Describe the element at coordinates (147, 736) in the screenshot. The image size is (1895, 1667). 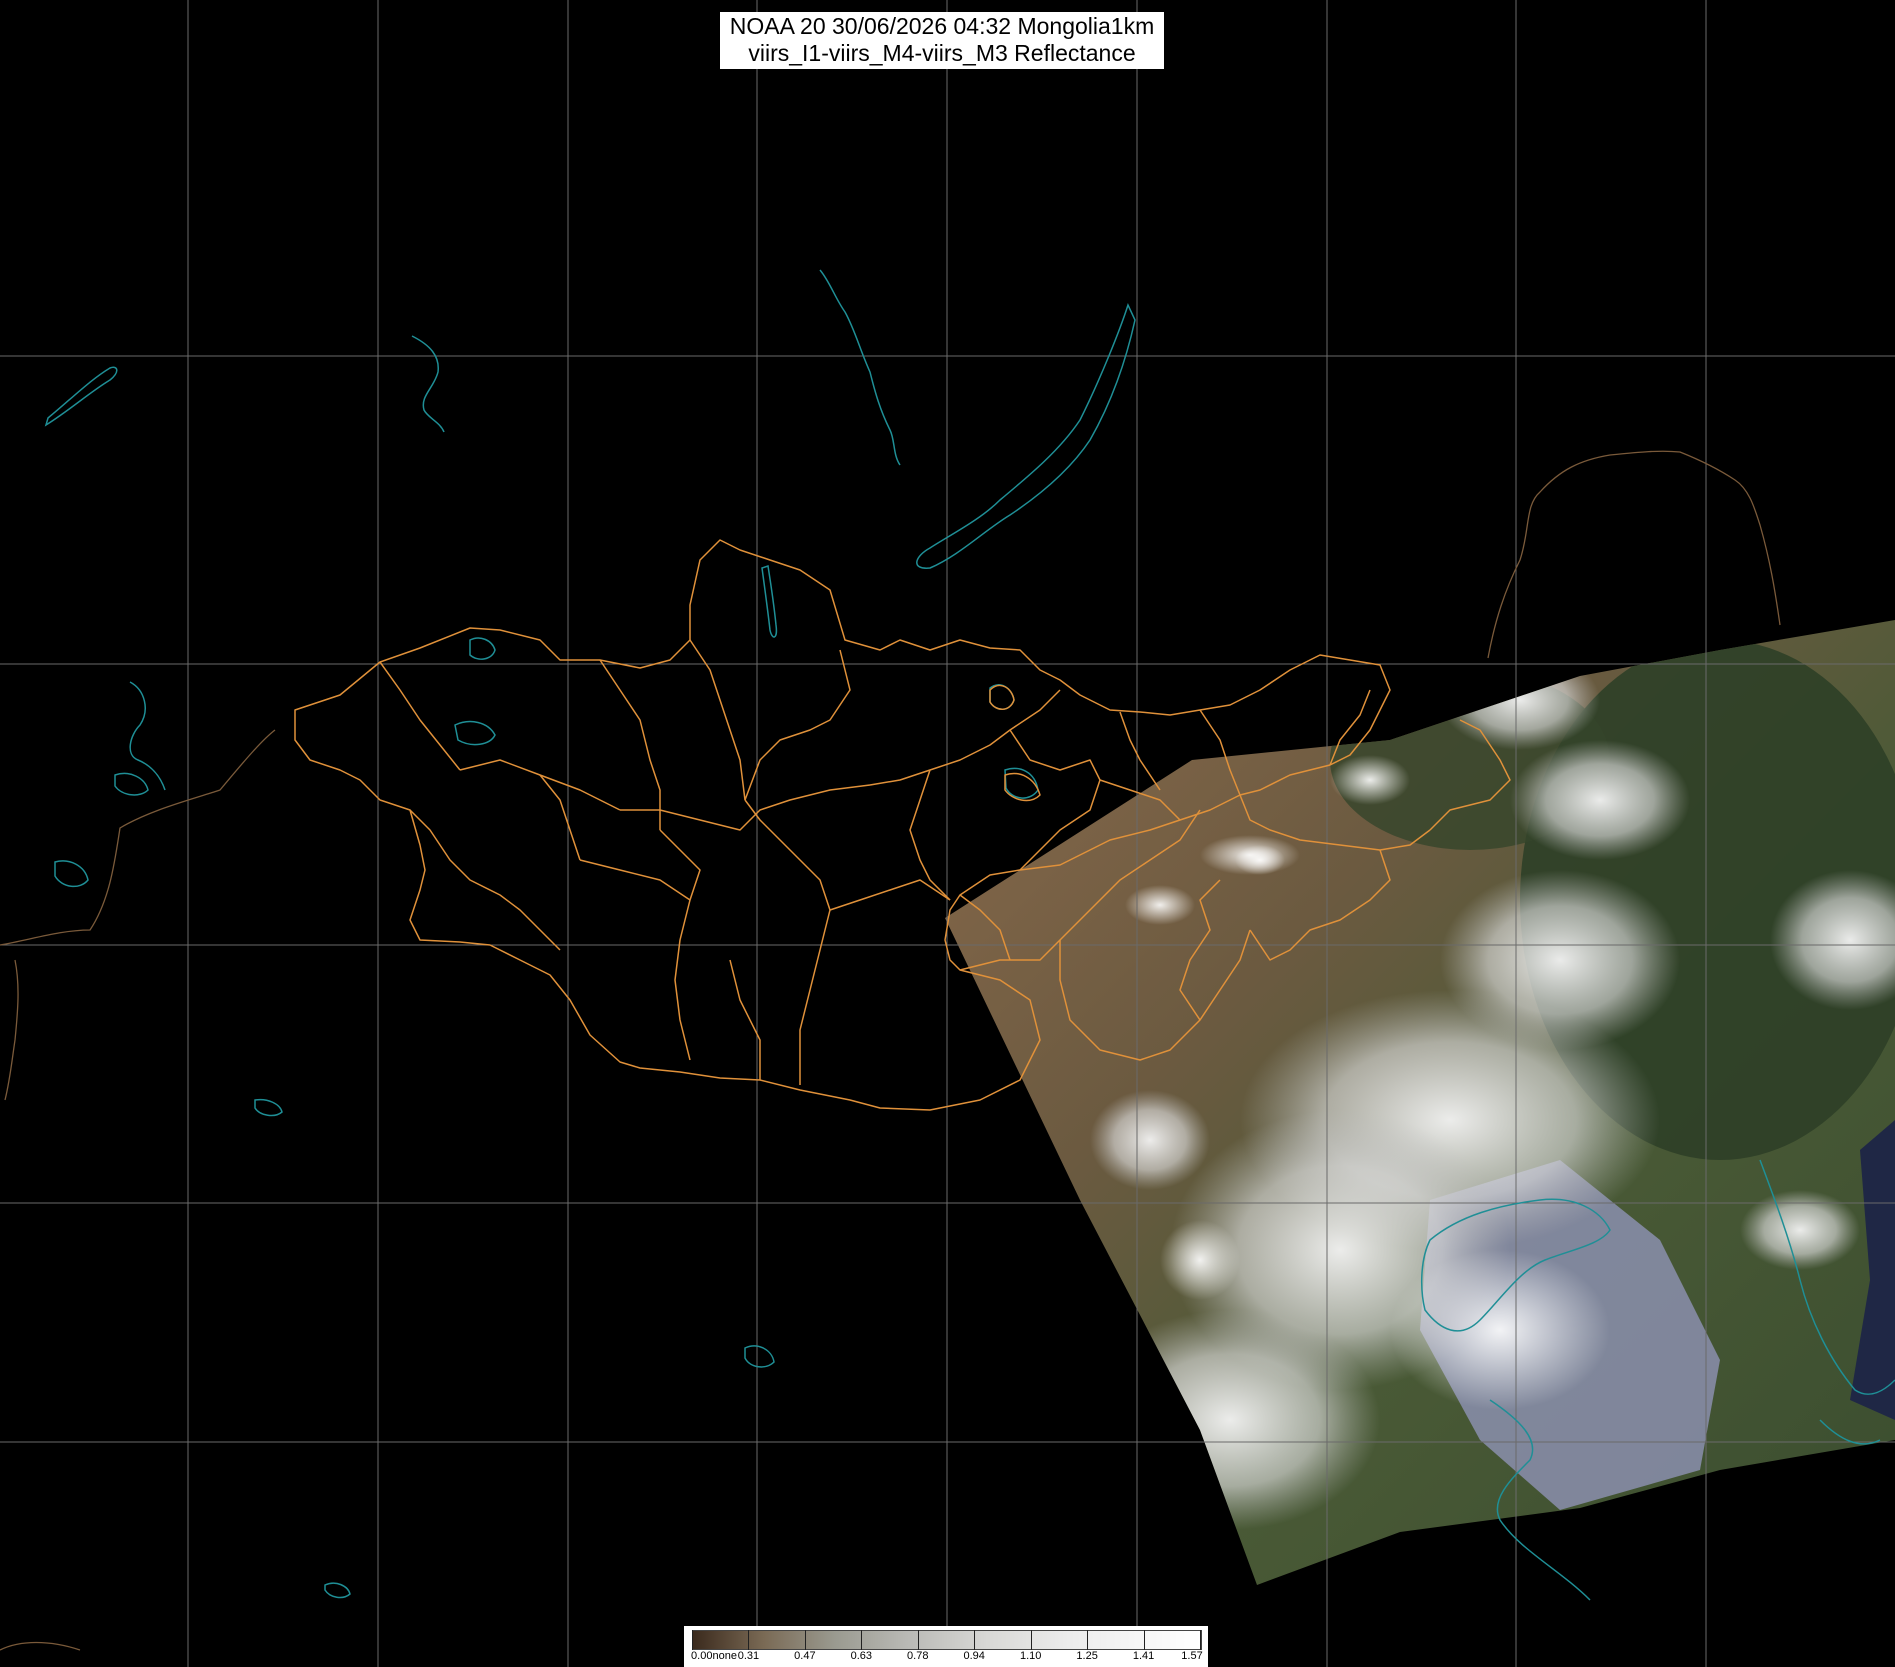
I see `river-ob` at that location.